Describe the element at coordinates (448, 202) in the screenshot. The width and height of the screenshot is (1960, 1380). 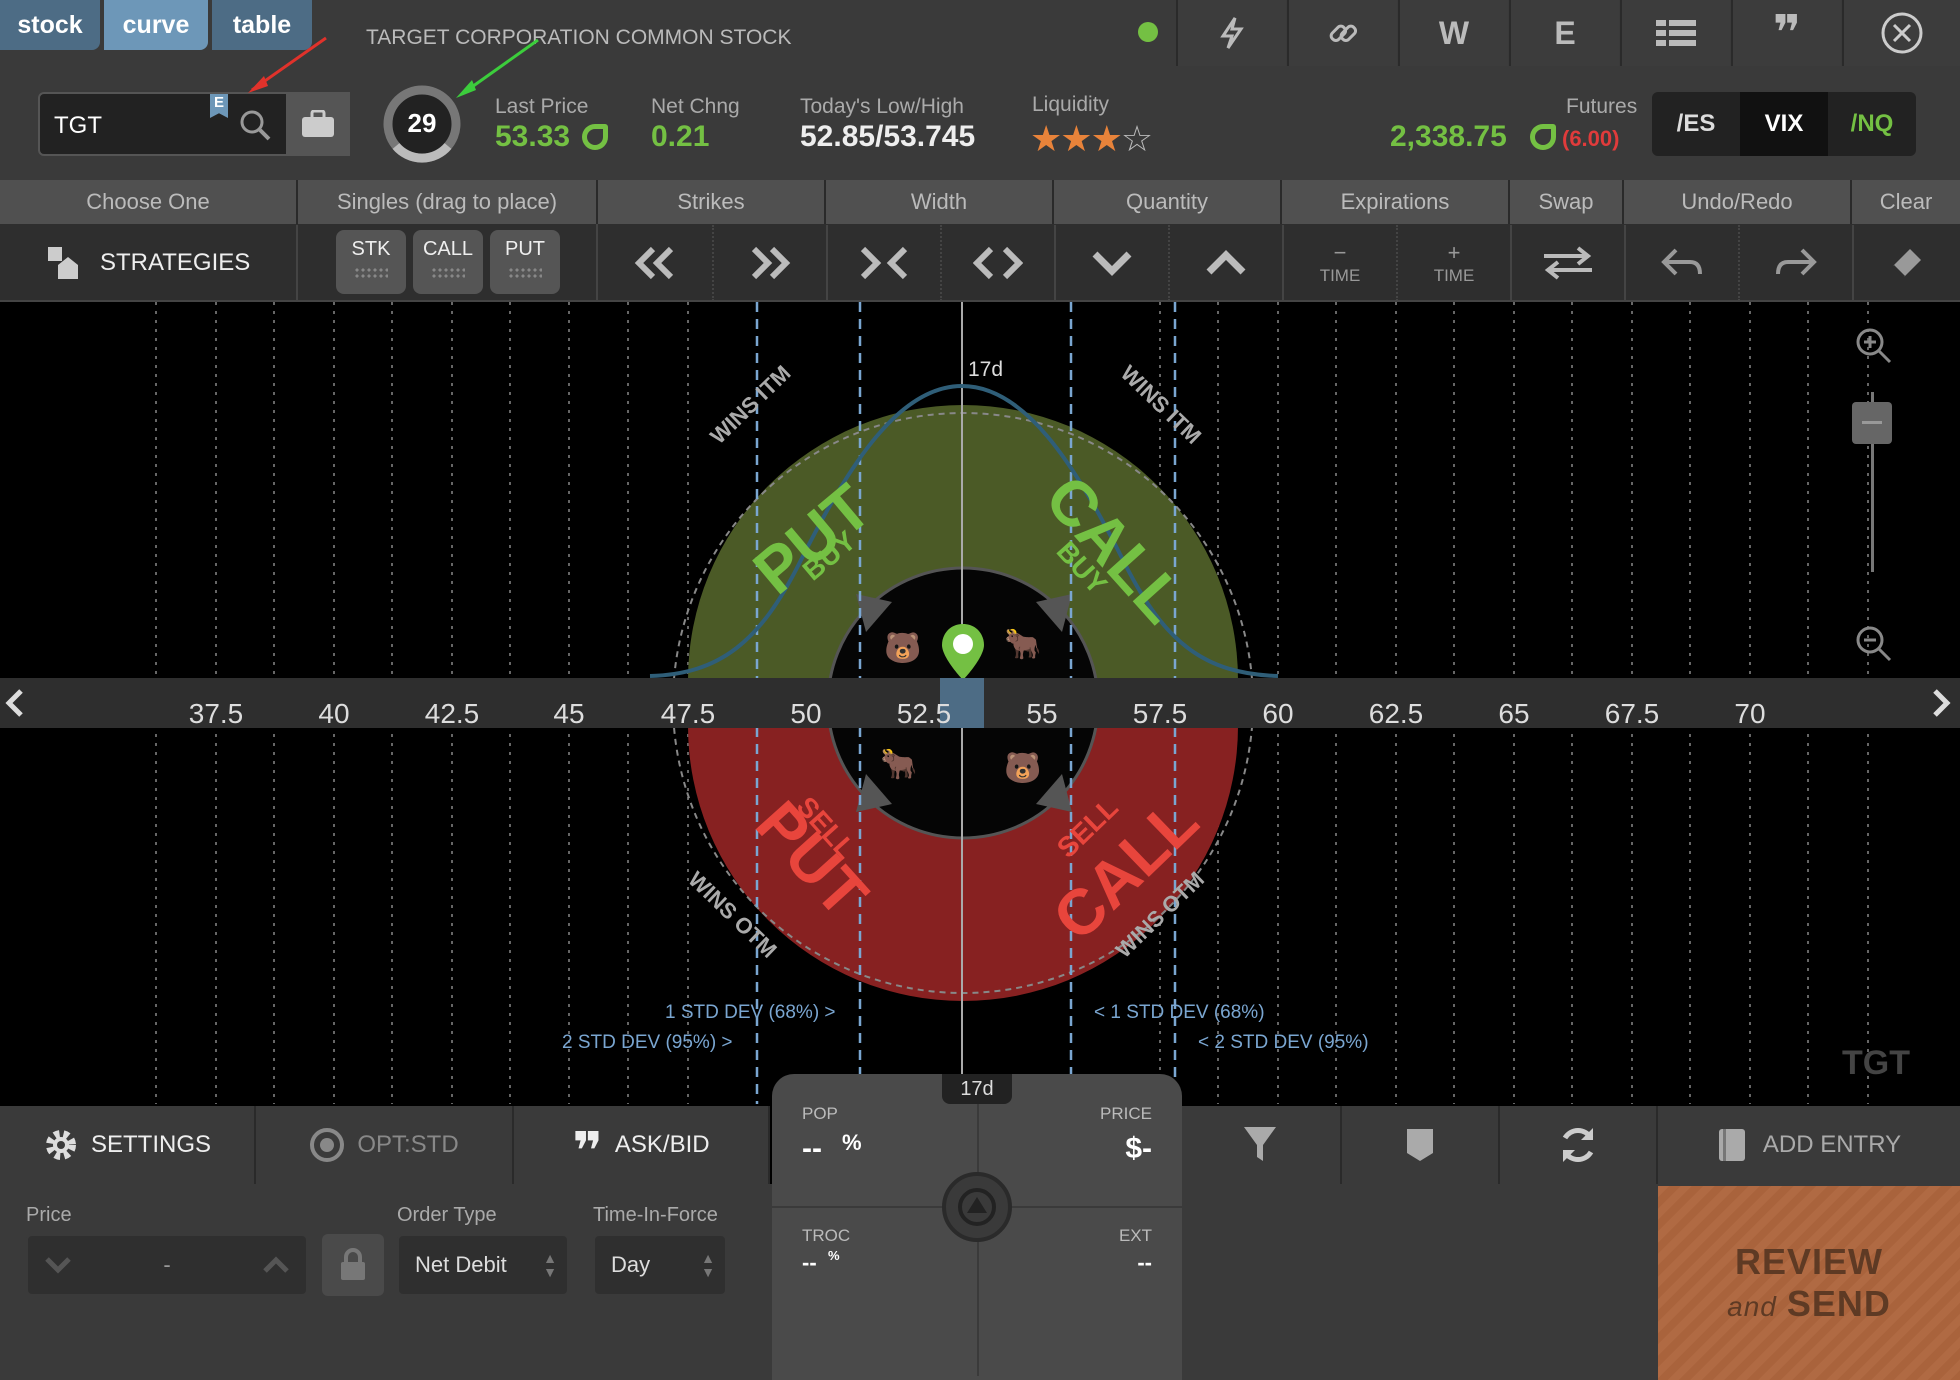
I see `header-singles: Singles (drag to place)` at that location.